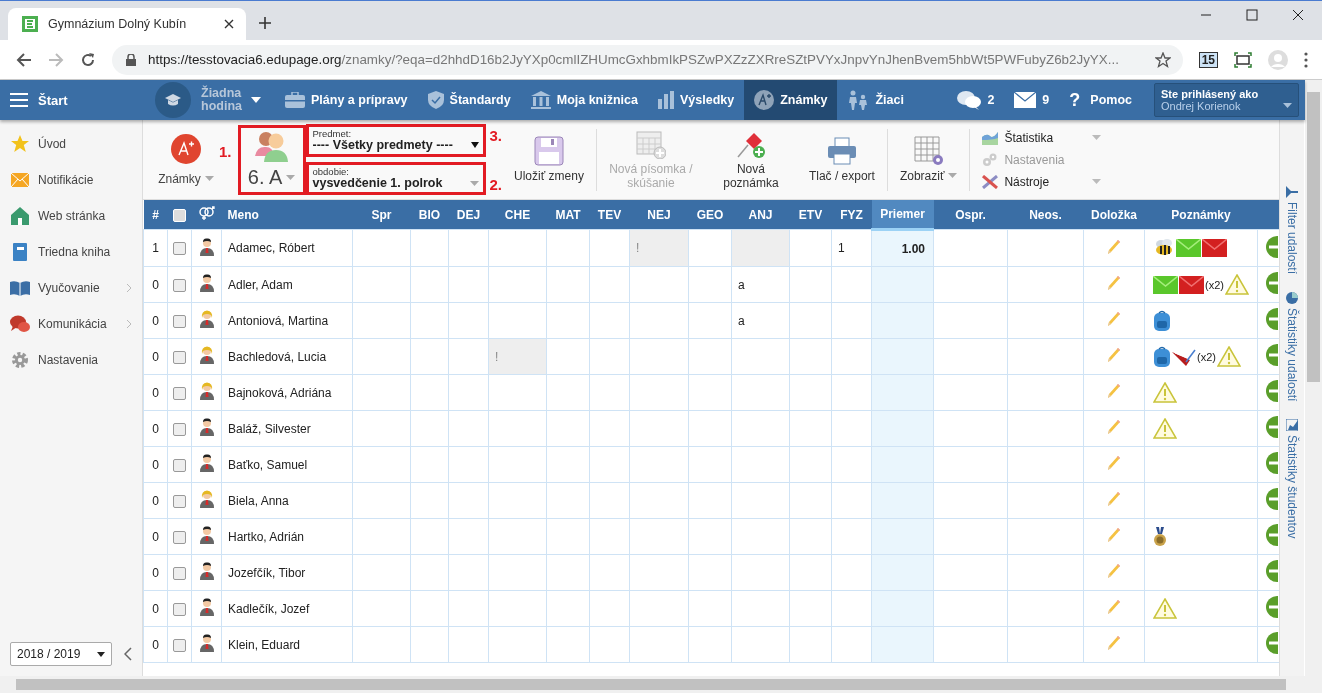  What do you see at coordinates (287, 644) in the screenshot?
I see `student-name: Klein, Eduard` at bounding box center [287, 644].